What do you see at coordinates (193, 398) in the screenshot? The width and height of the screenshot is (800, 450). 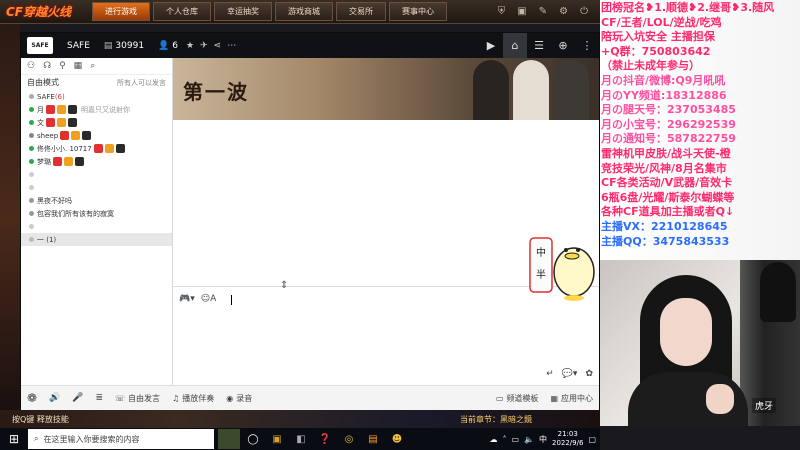 I see `play-accompaniment-button: ♫ 播放伴奏` at bounding box center [193, 398].